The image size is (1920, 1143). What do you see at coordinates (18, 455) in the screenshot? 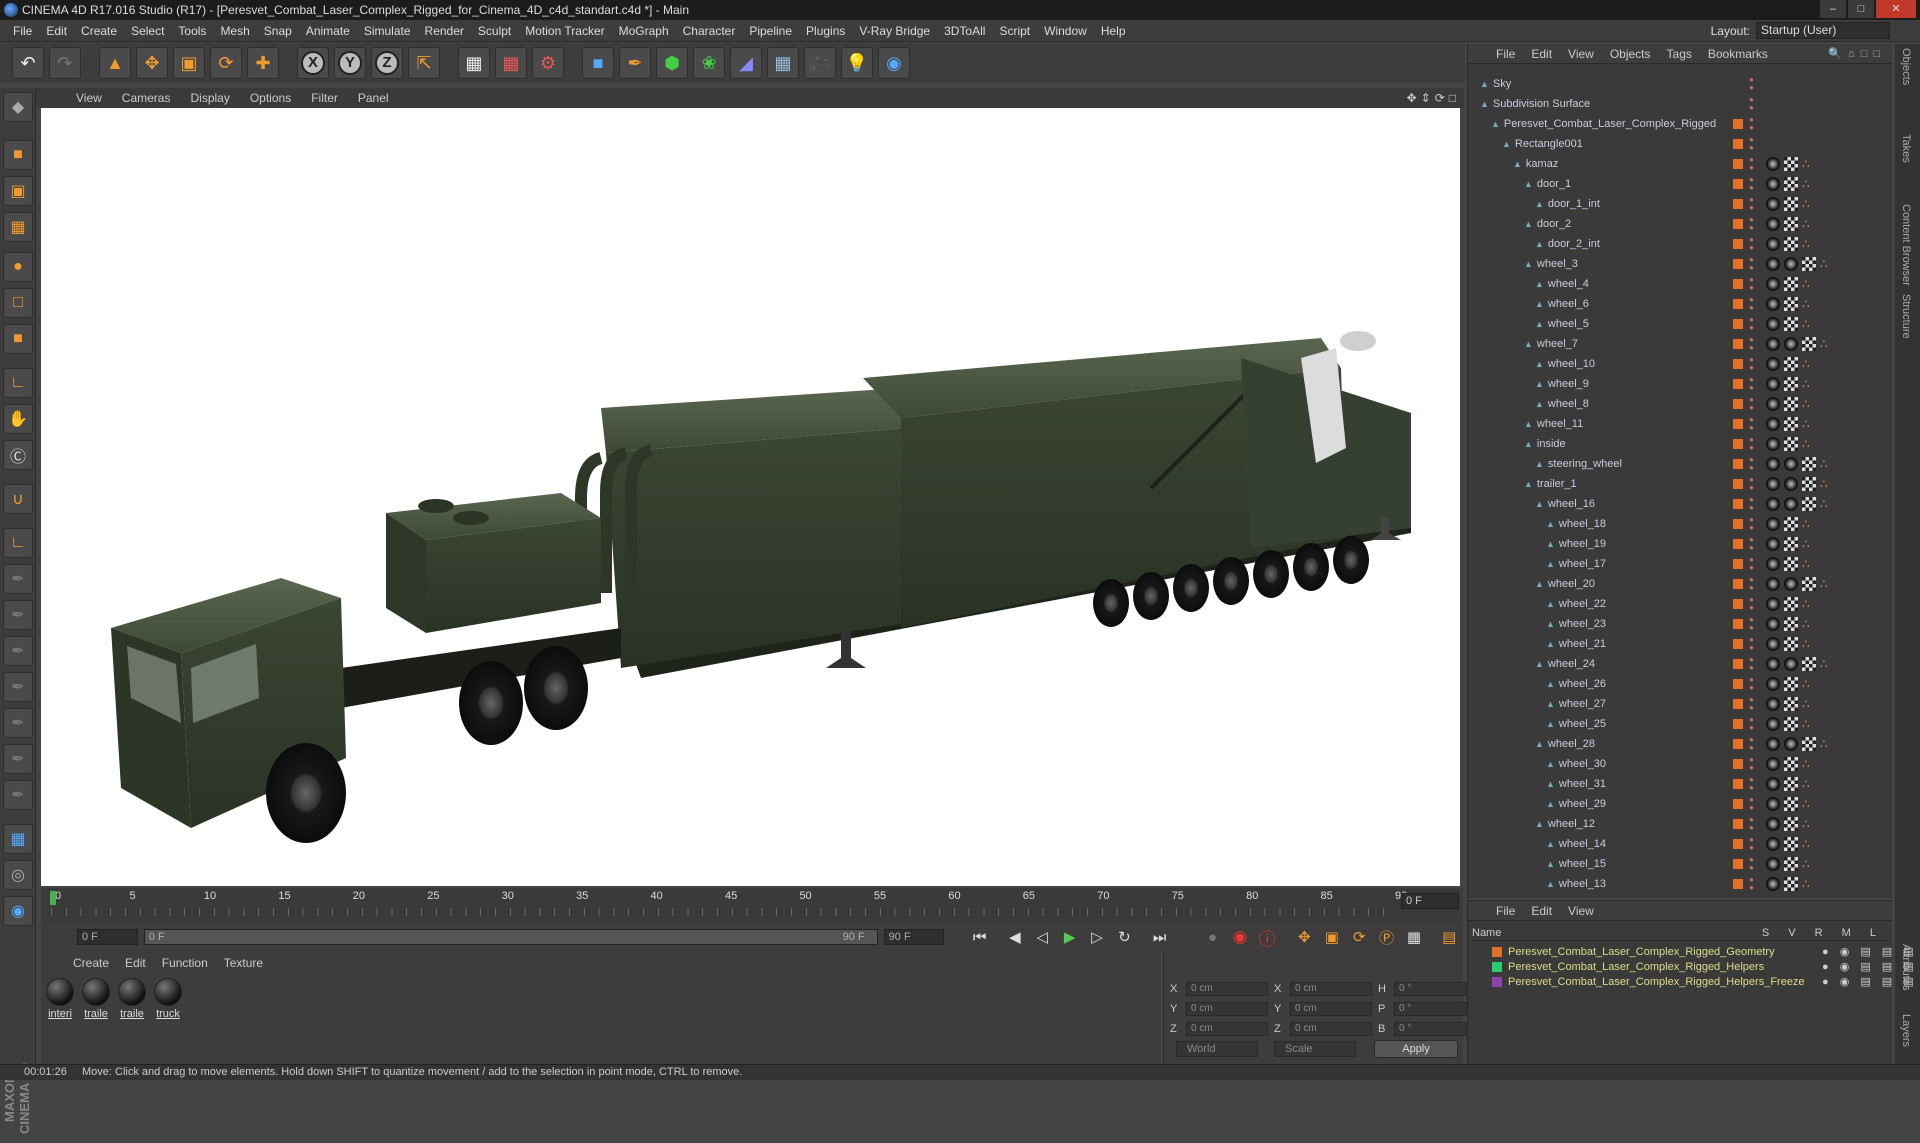
I see `solo-mode-icon: Ⓒ` at bounding box center [18, 455].